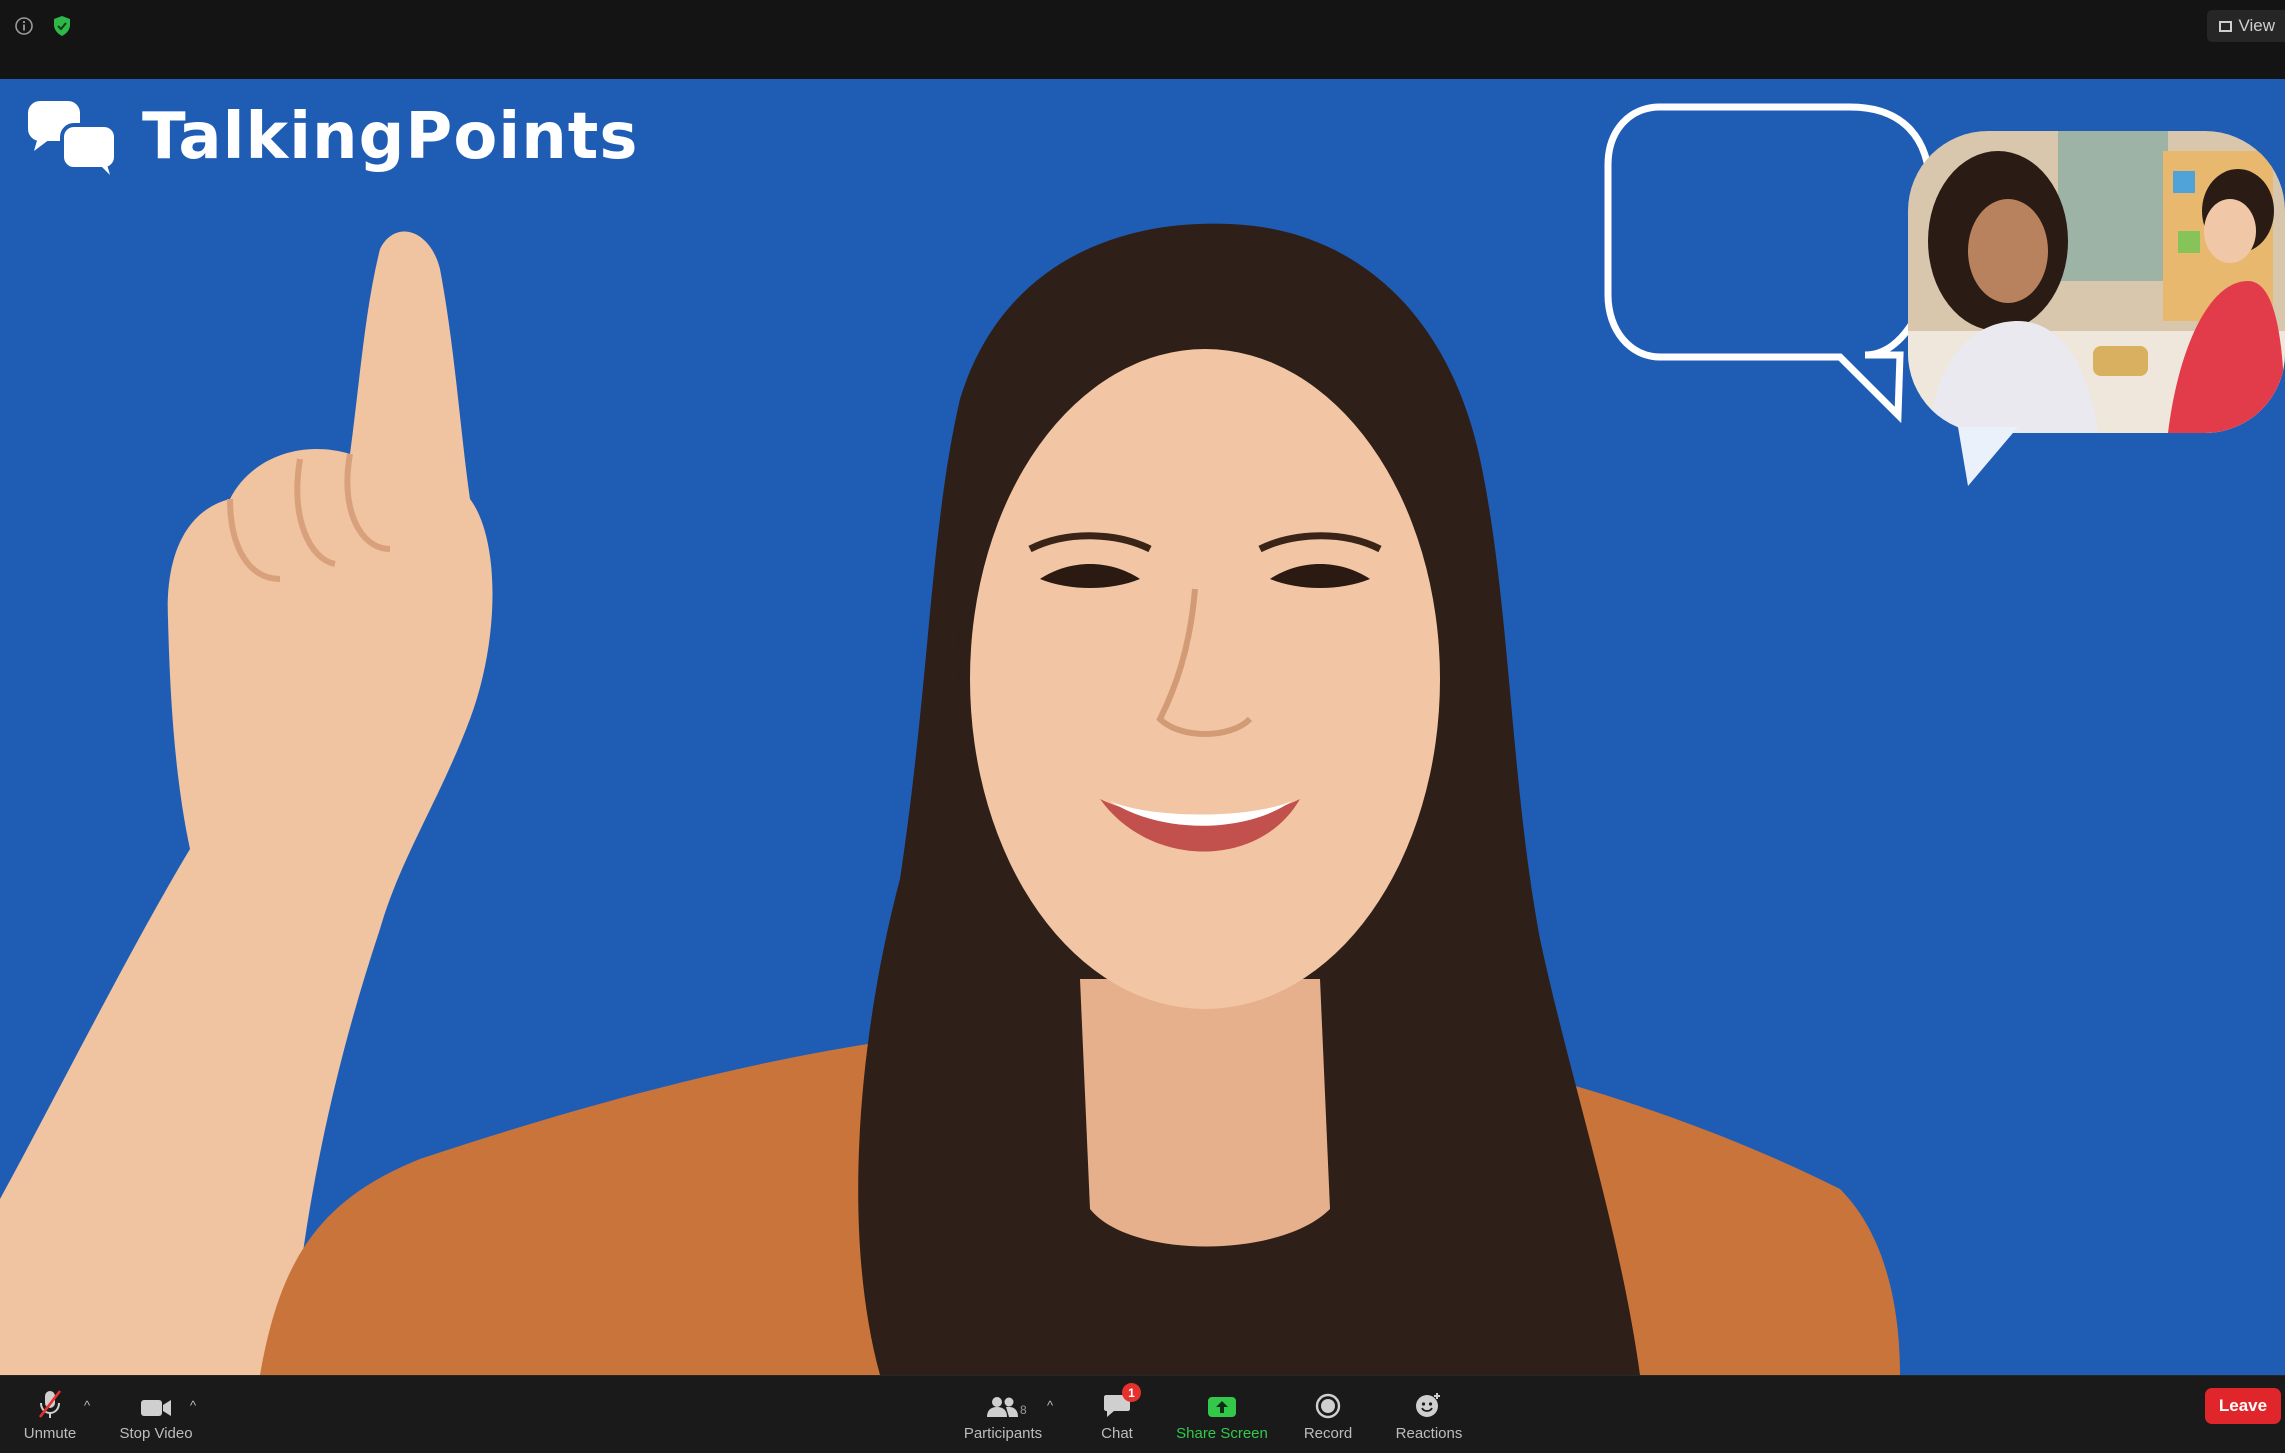 This screenshot has height=1453, width=2285. I want to click on participants-label: Participants, so click(1003, 1433).